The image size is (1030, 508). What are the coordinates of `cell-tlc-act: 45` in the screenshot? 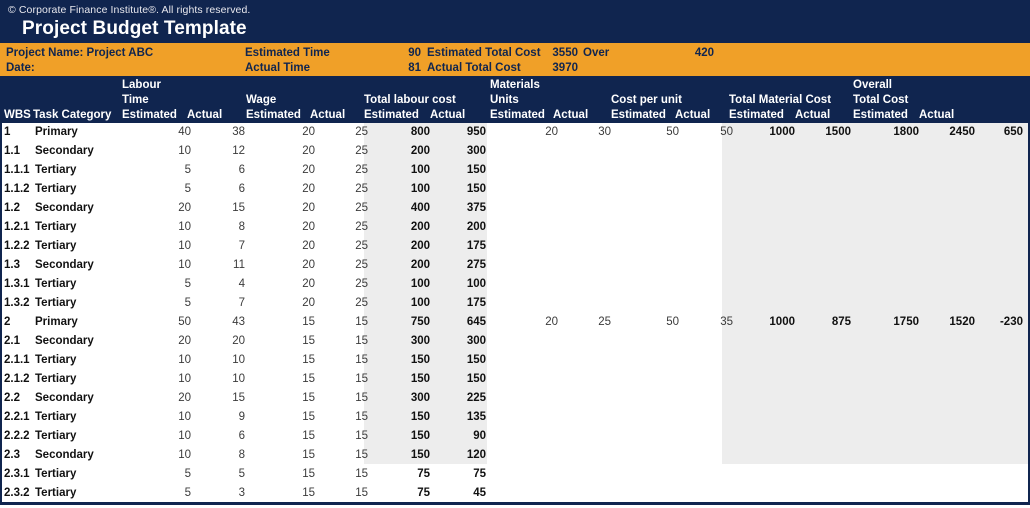 It's located at (458, 493).